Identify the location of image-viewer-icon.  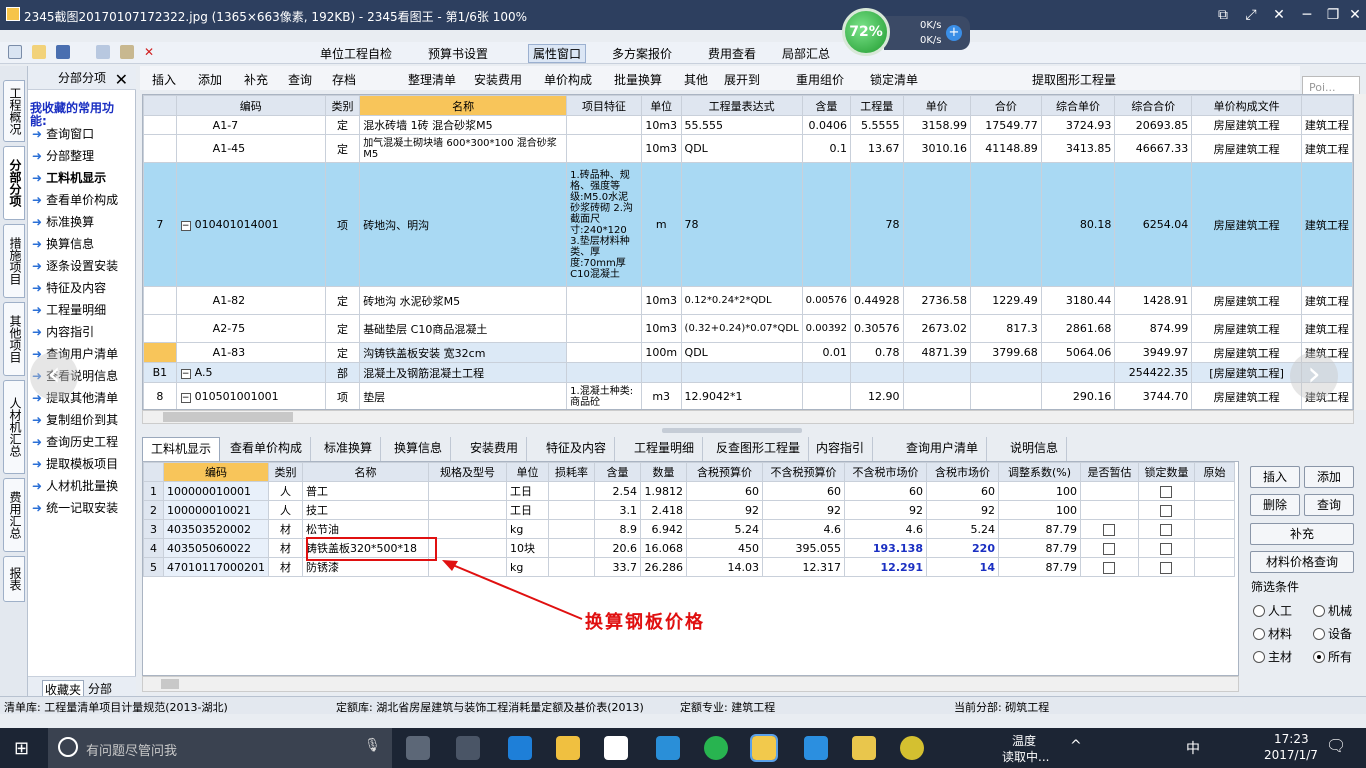
(764, 748).